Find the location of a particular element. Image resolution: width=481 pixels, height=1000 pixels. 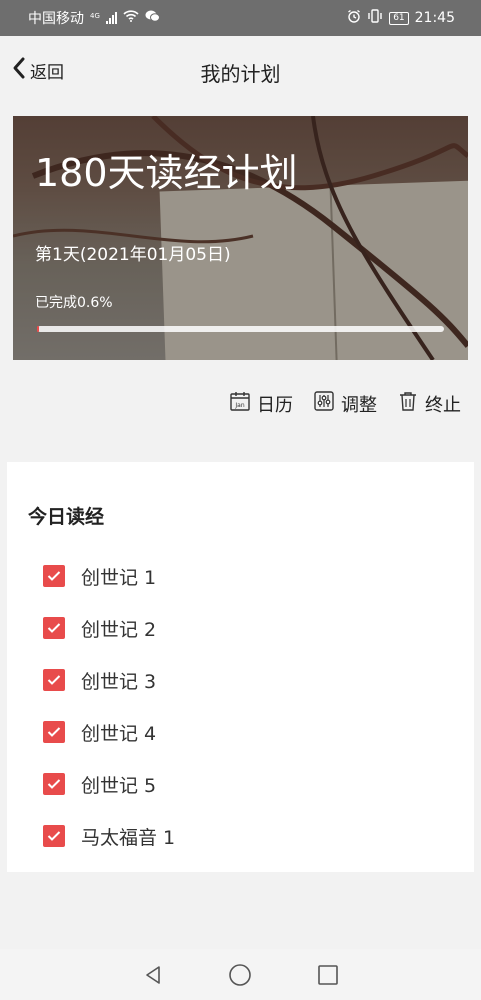

wechat-icon is located at coordinates (152, 18).